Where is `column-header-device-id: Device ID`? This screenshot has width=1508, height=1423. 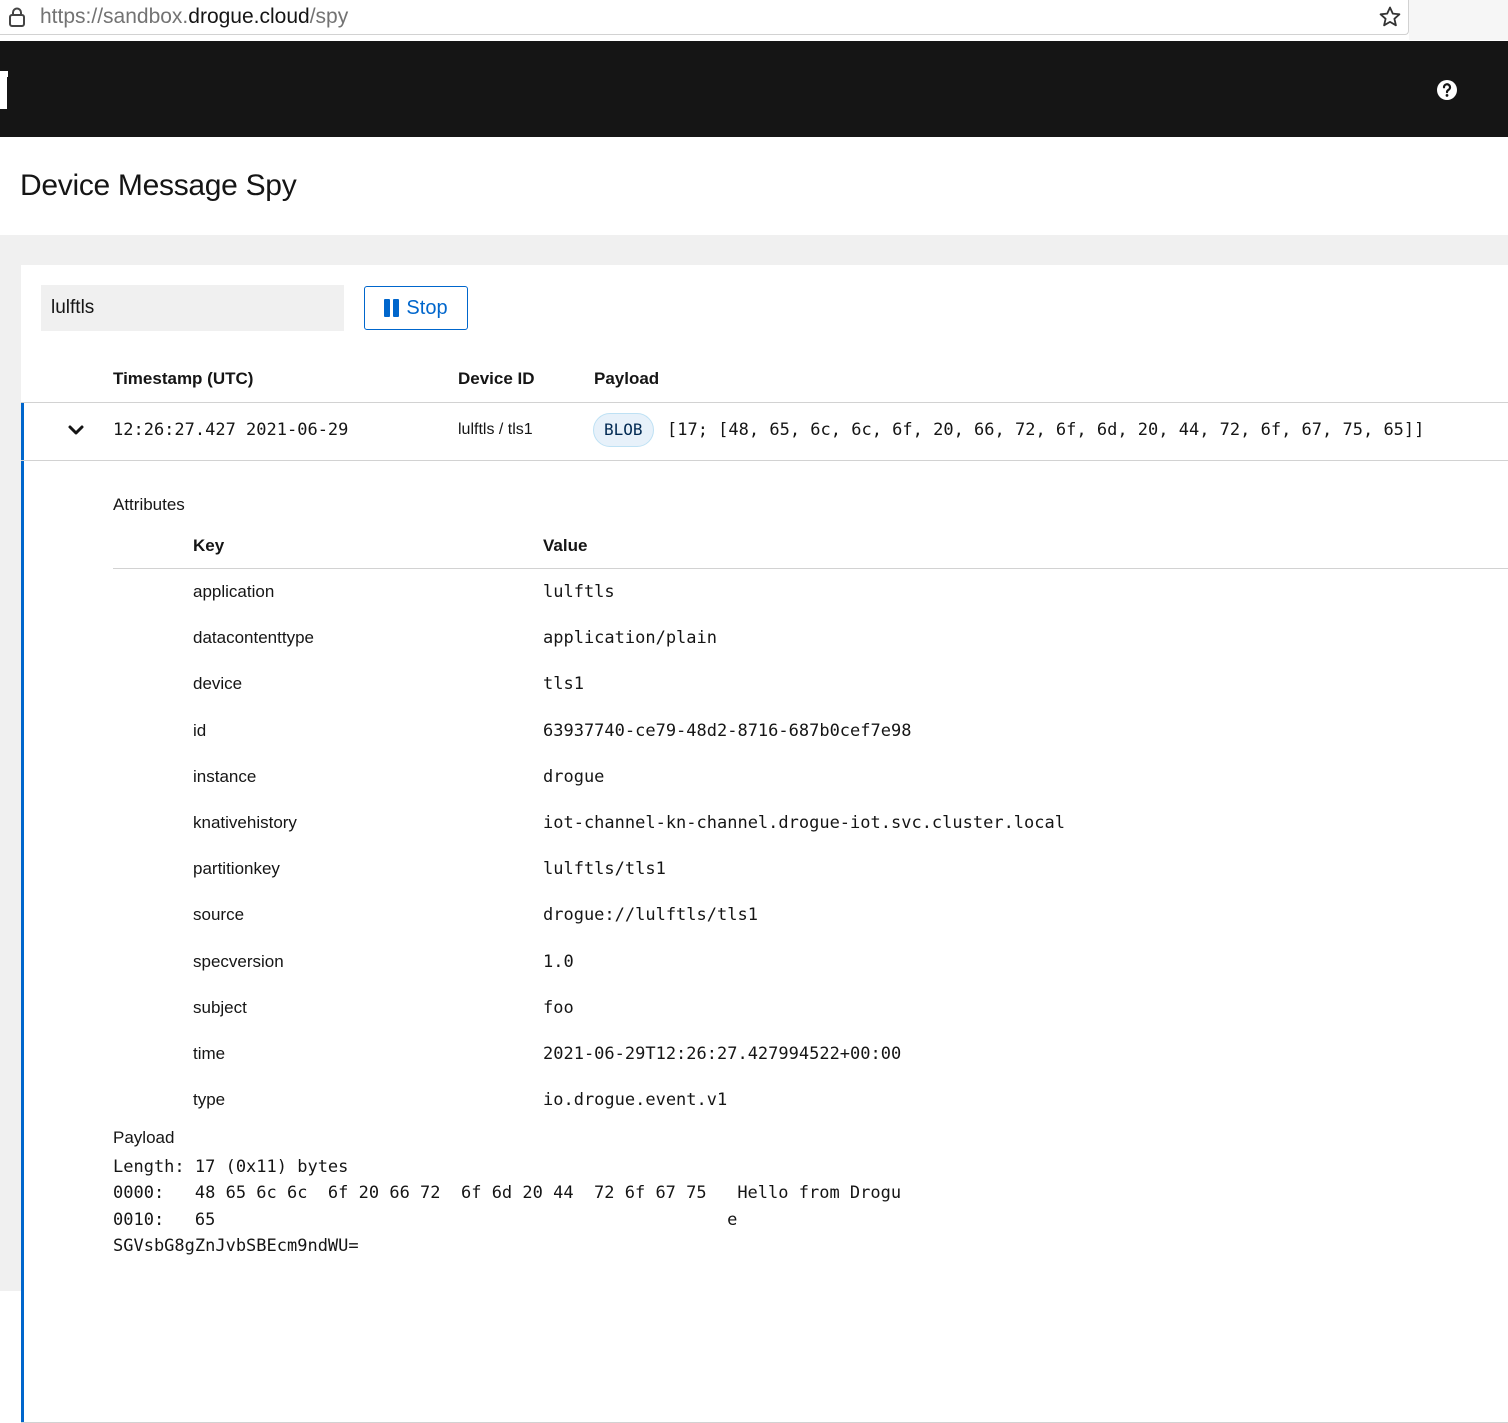
column-header-device-id: Device ID is located at coordinates (496, 379).